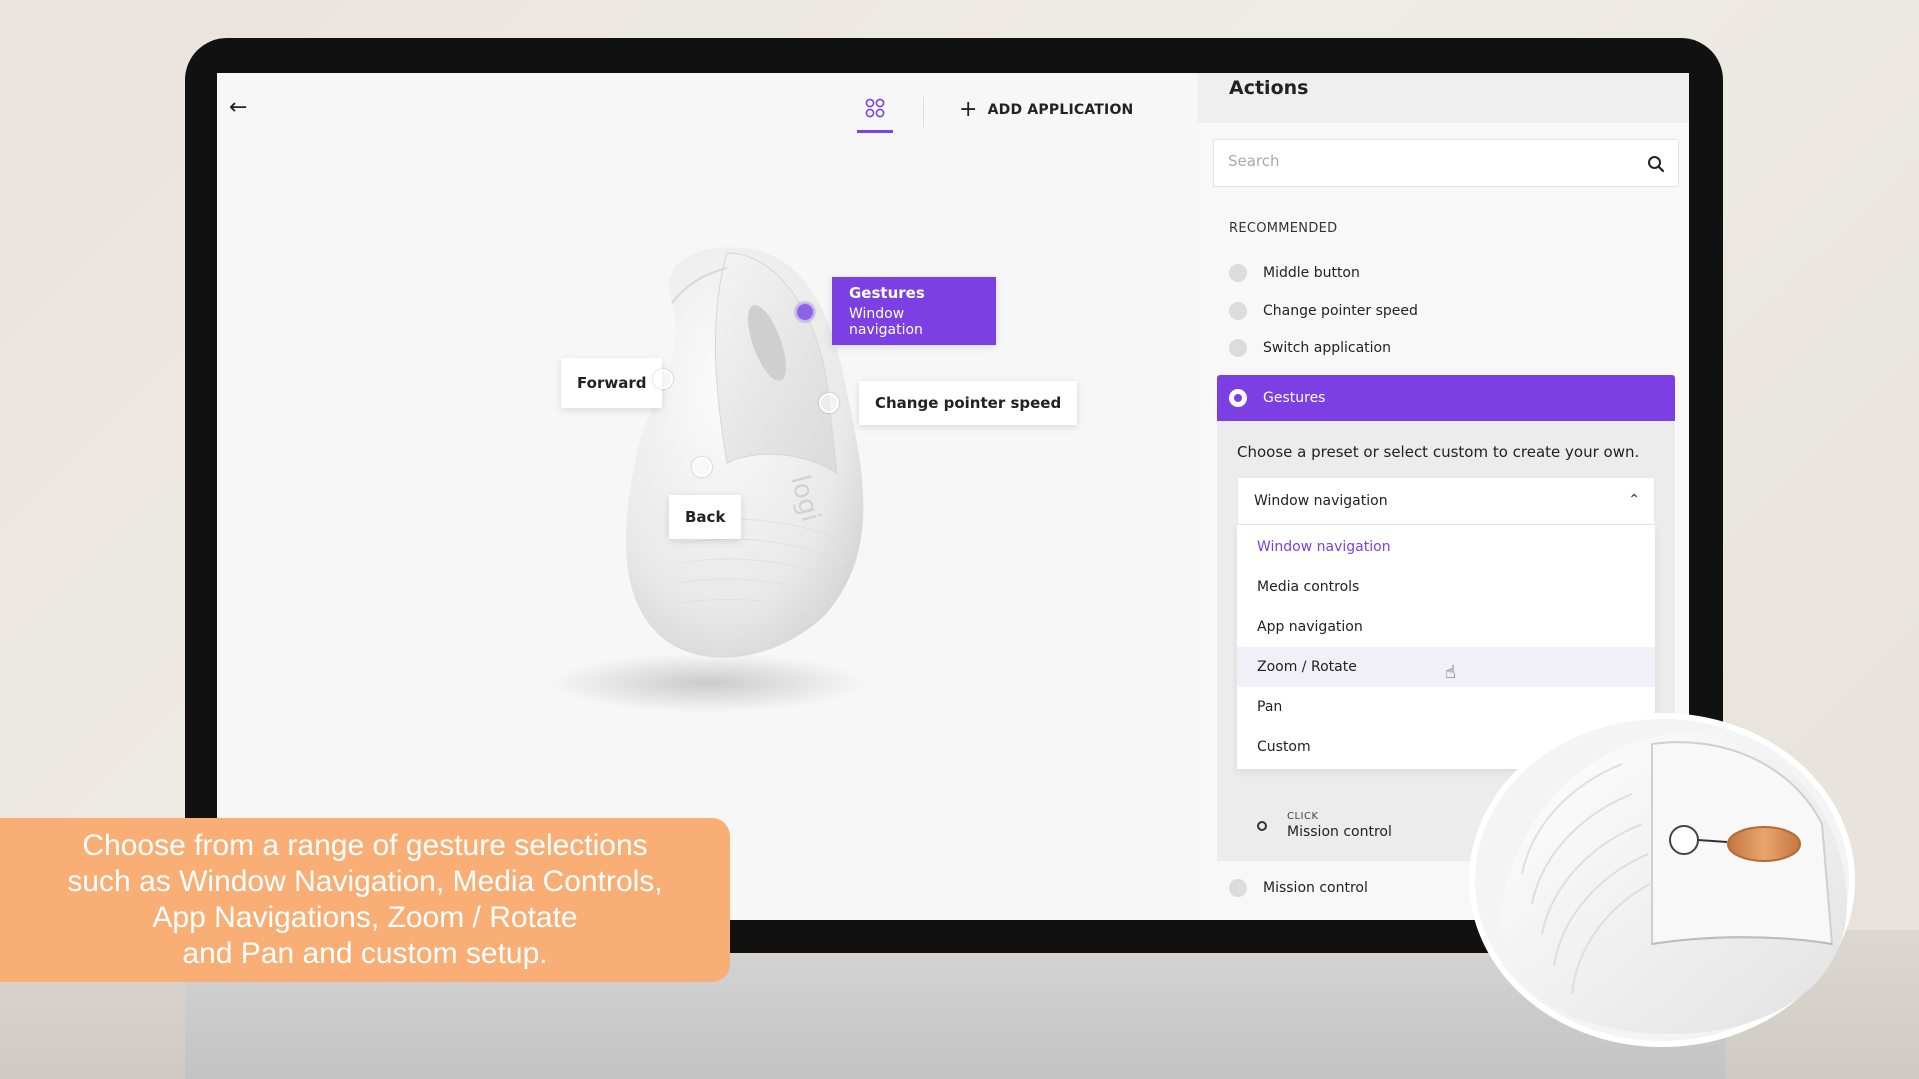 The width and height of the screenshot is (1919, 1079). I want to click on click-gesture-row: CLICK Mission control, so click(1324, 825).